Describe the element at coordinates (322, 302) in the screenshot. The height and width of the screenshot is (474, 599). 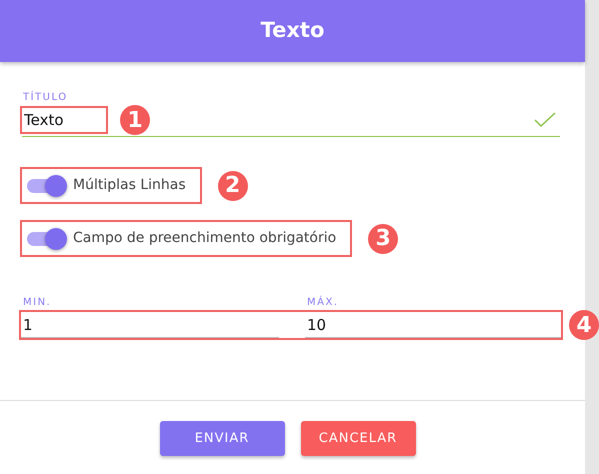
I see `field-label: MÁX.` at that location.